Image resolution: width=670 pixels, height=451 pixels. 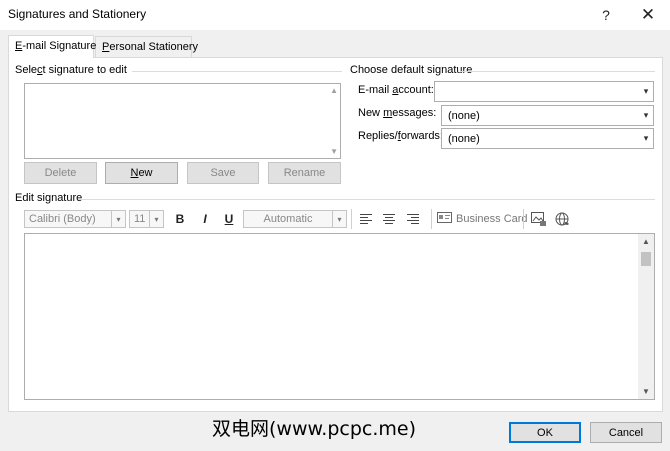 I want to click on business-card-button: Business Card, so click(x=482, y=219).